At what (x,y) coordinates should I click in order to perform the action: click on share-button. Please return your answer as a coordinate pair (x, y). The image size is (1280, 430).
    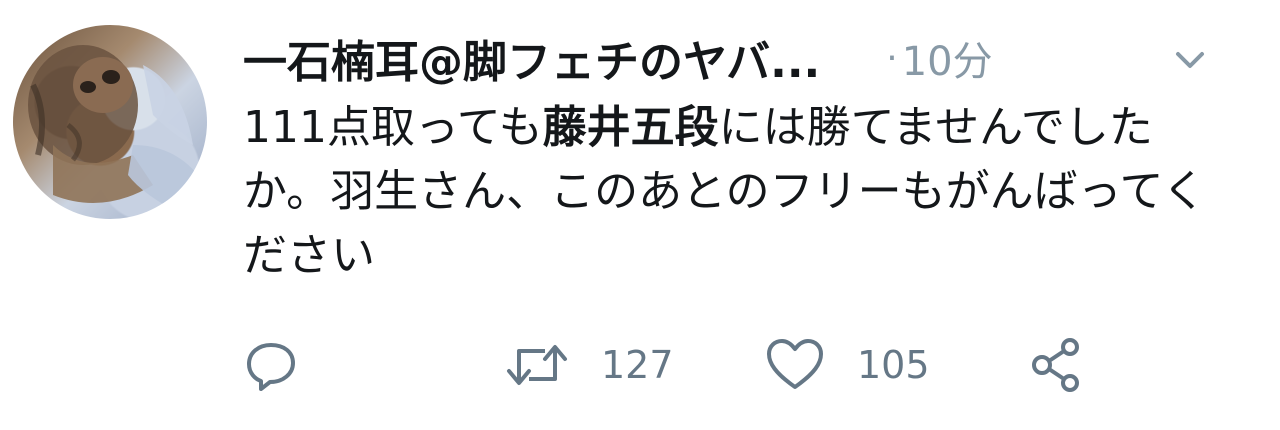
    Looking at the image, I should click on (1056, 365).